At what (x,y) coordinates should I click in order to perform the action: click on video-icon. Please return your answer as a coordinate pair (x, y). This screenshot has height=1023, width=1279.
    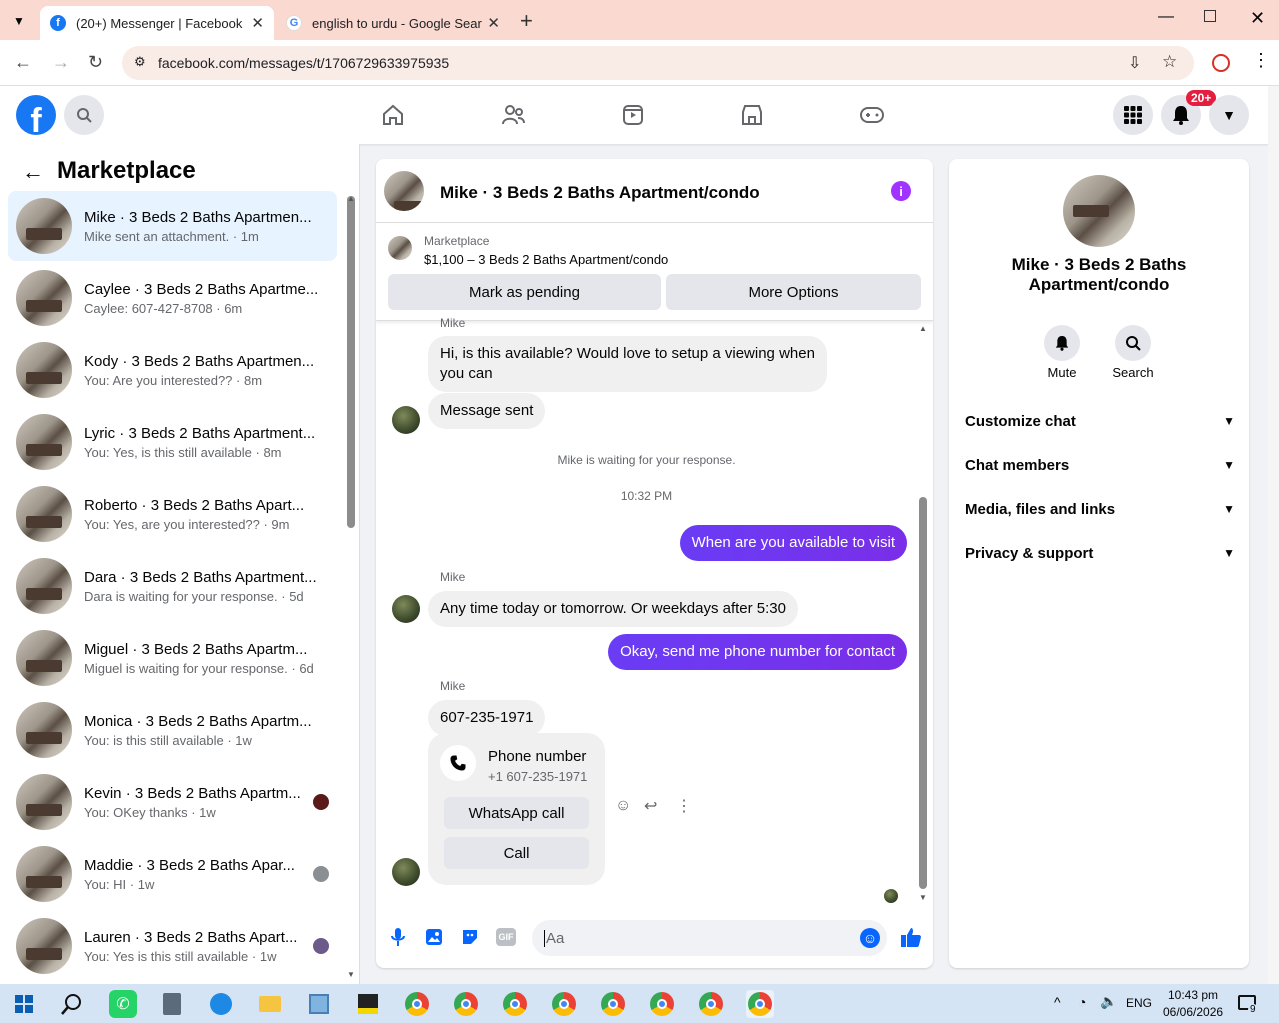
    Looking at the image, I should click on (633, 115).